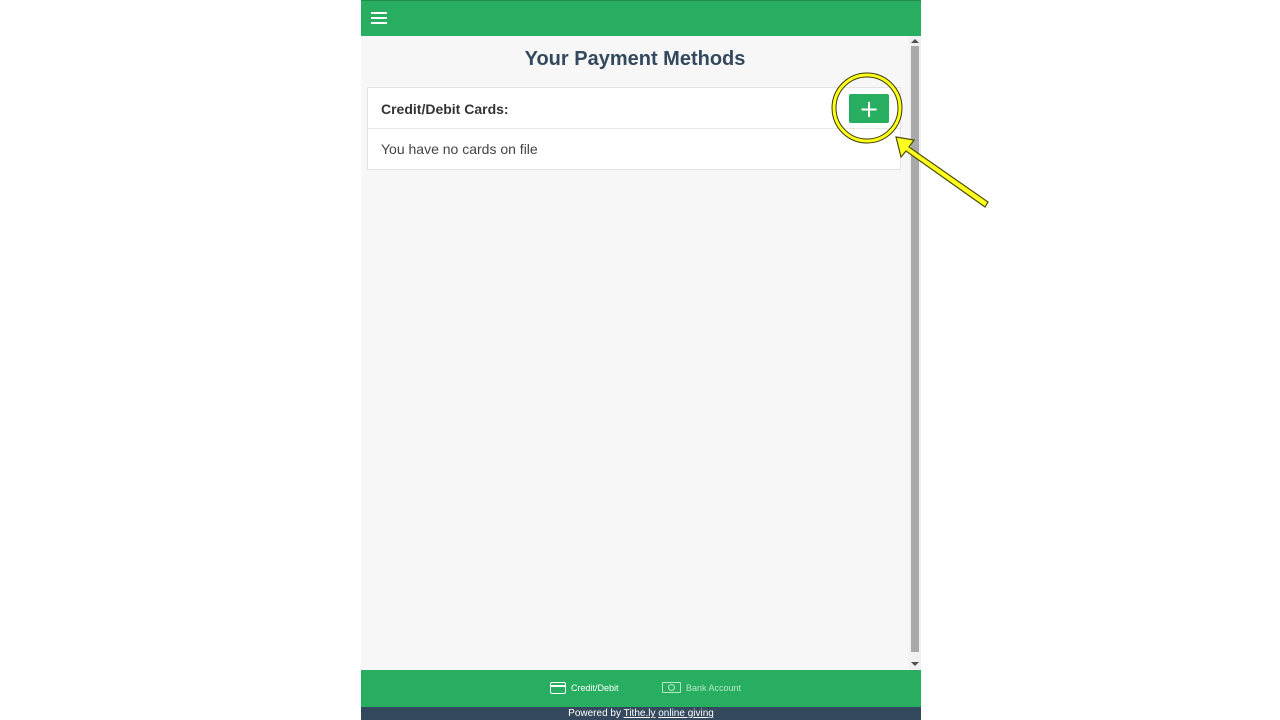 The width and height of the screenshot is (1280, 720). I want to click on nav-item-credit-debit: Credit/Debit, so click(584, 688).